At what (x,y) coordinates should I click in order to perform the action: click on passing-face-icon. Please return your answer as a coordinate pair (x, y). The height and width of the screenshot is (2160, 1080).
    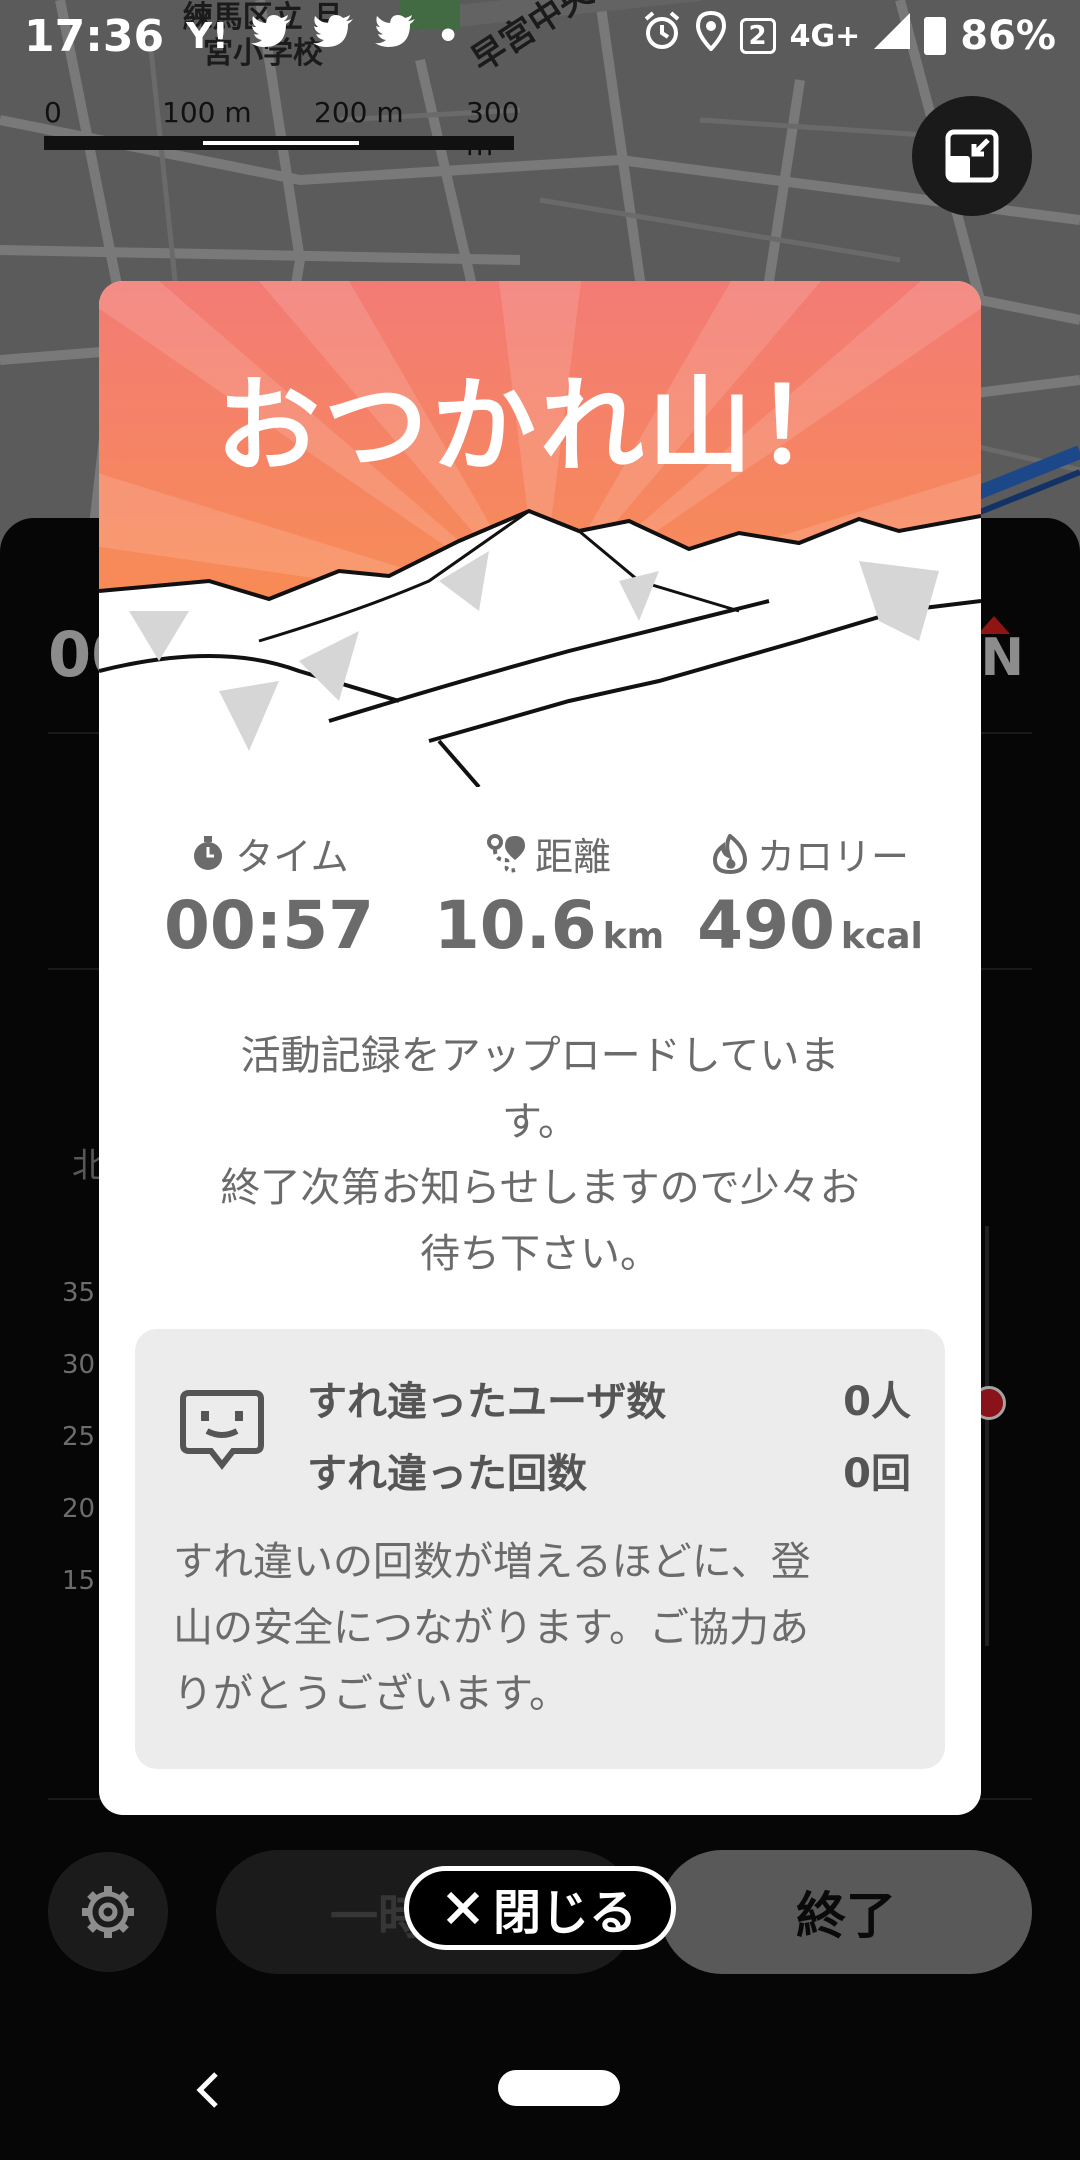
    Looking at the image, I should click on (222, 1430).